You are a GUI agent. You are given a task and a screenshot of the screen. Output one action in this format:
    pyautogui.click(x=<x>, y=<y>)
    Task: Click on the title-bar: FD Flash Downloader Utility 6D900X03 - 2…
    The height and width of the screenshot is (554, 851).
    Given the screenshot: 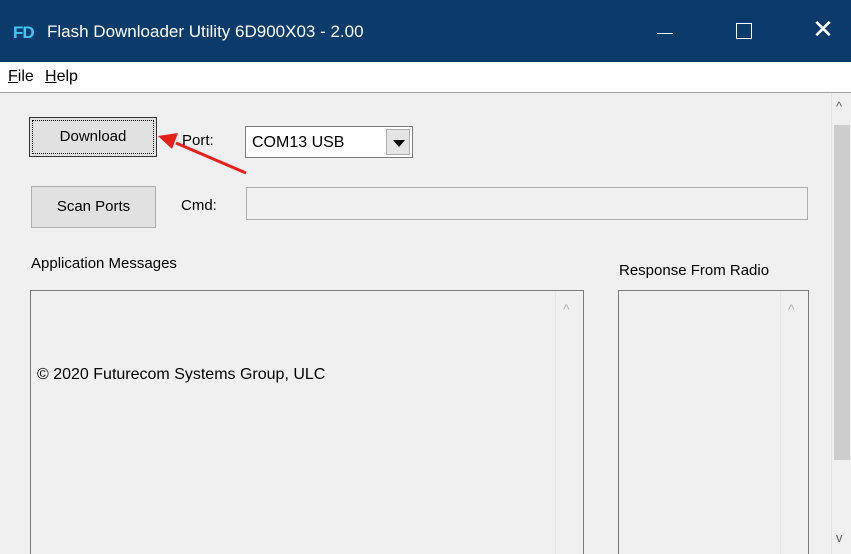 What is the action you would take?
    pyautogui.click(x=425, y=31)
    